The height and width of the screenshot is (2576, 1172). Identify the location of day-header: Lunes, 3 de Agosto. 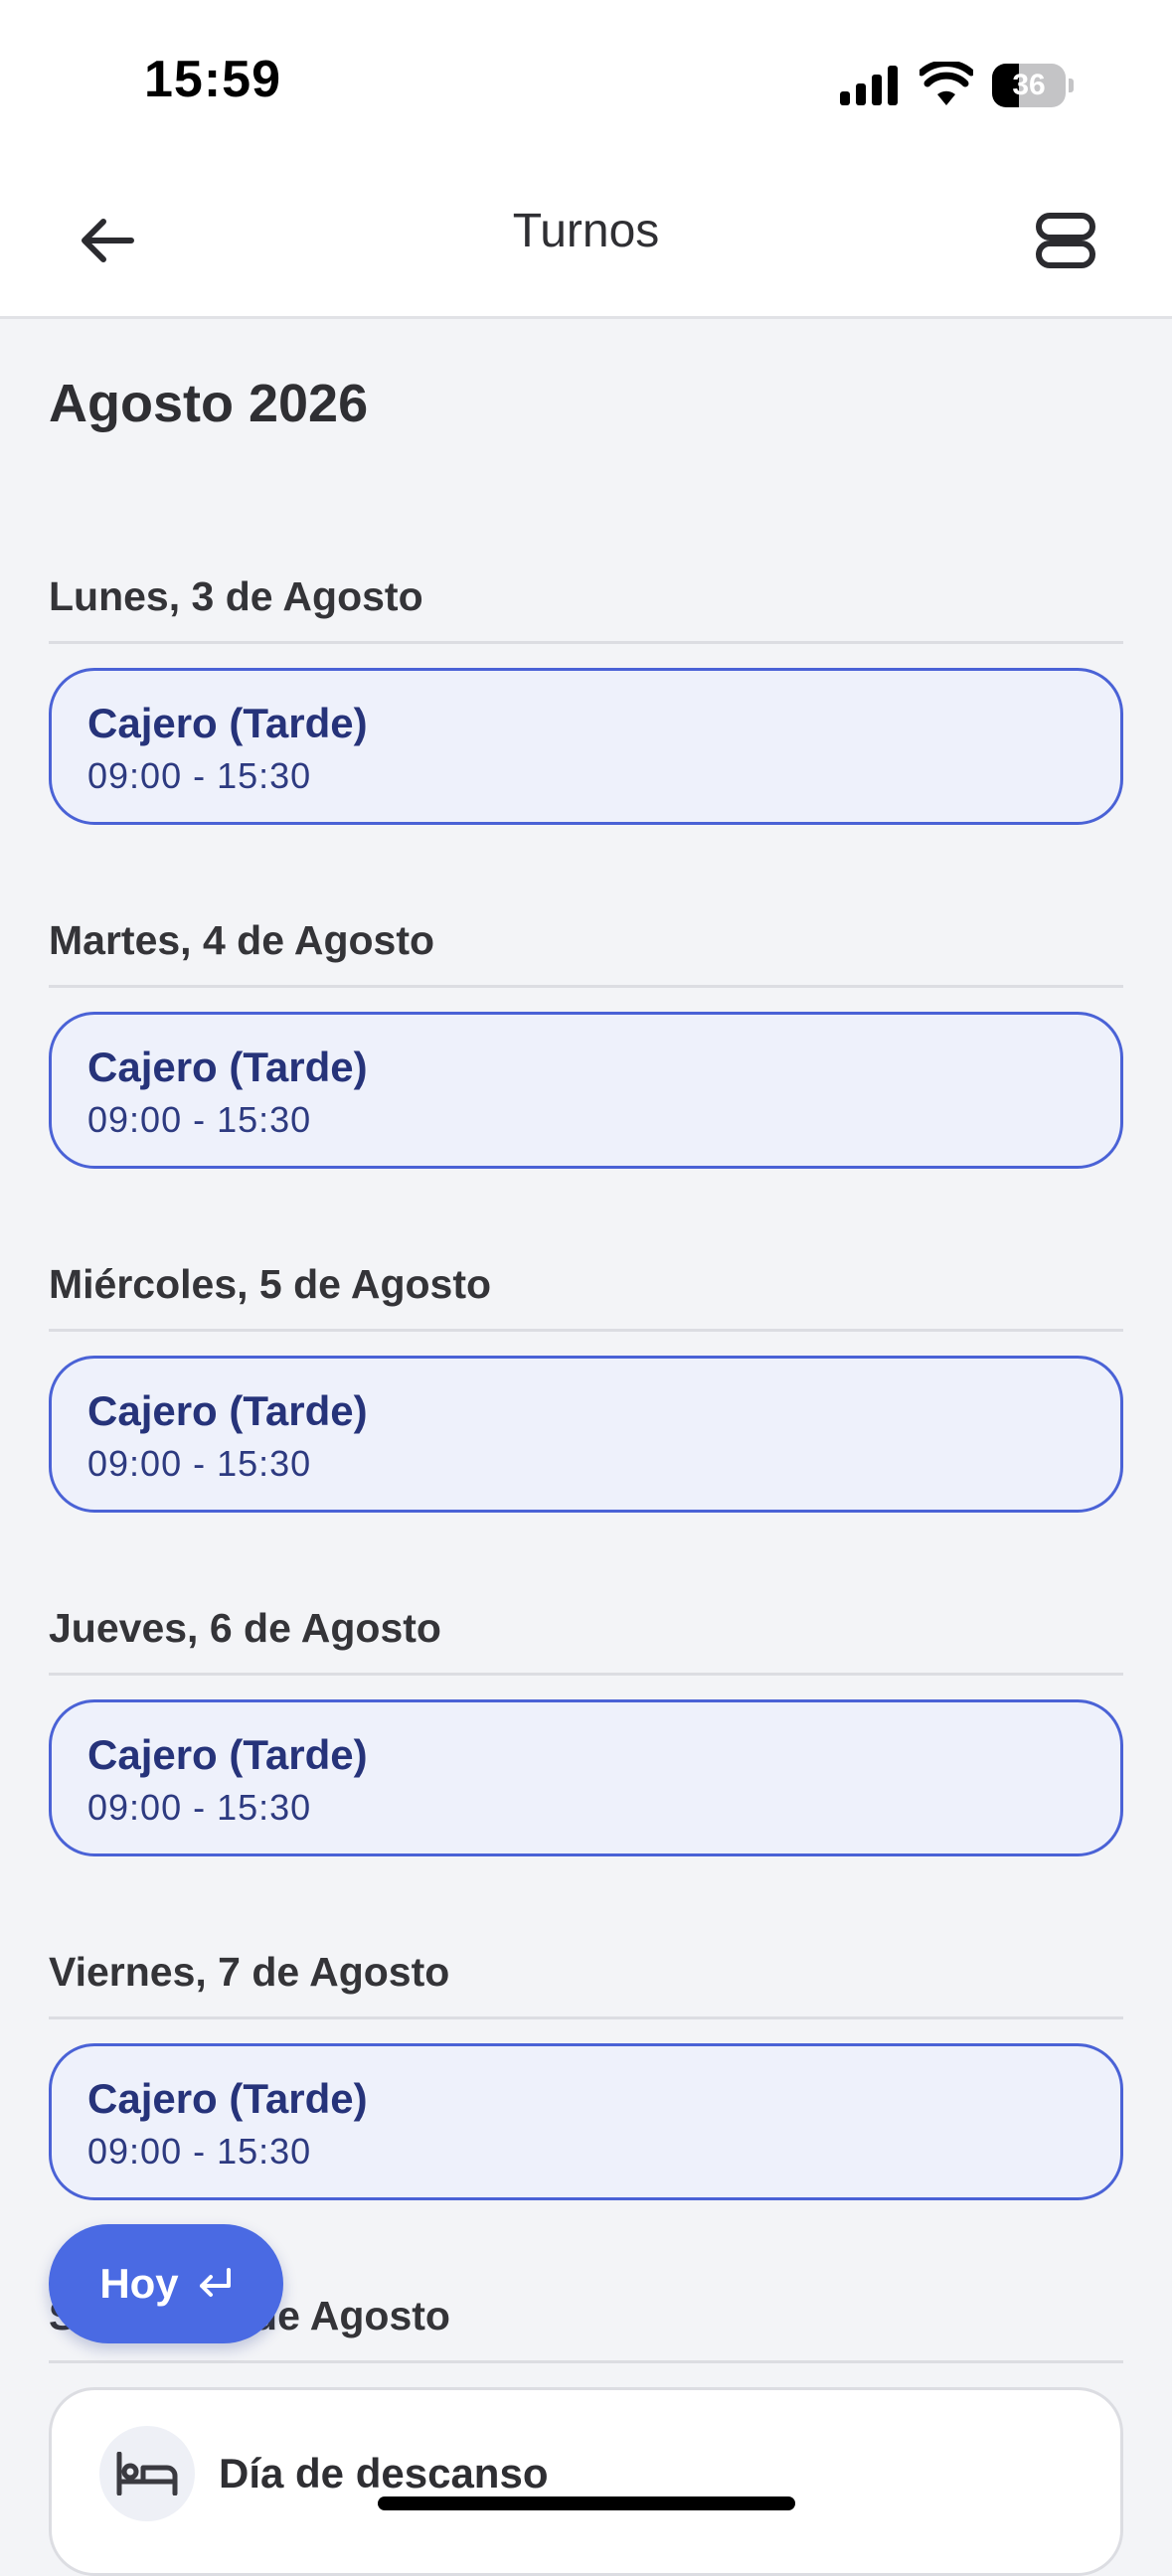
(586, 603).